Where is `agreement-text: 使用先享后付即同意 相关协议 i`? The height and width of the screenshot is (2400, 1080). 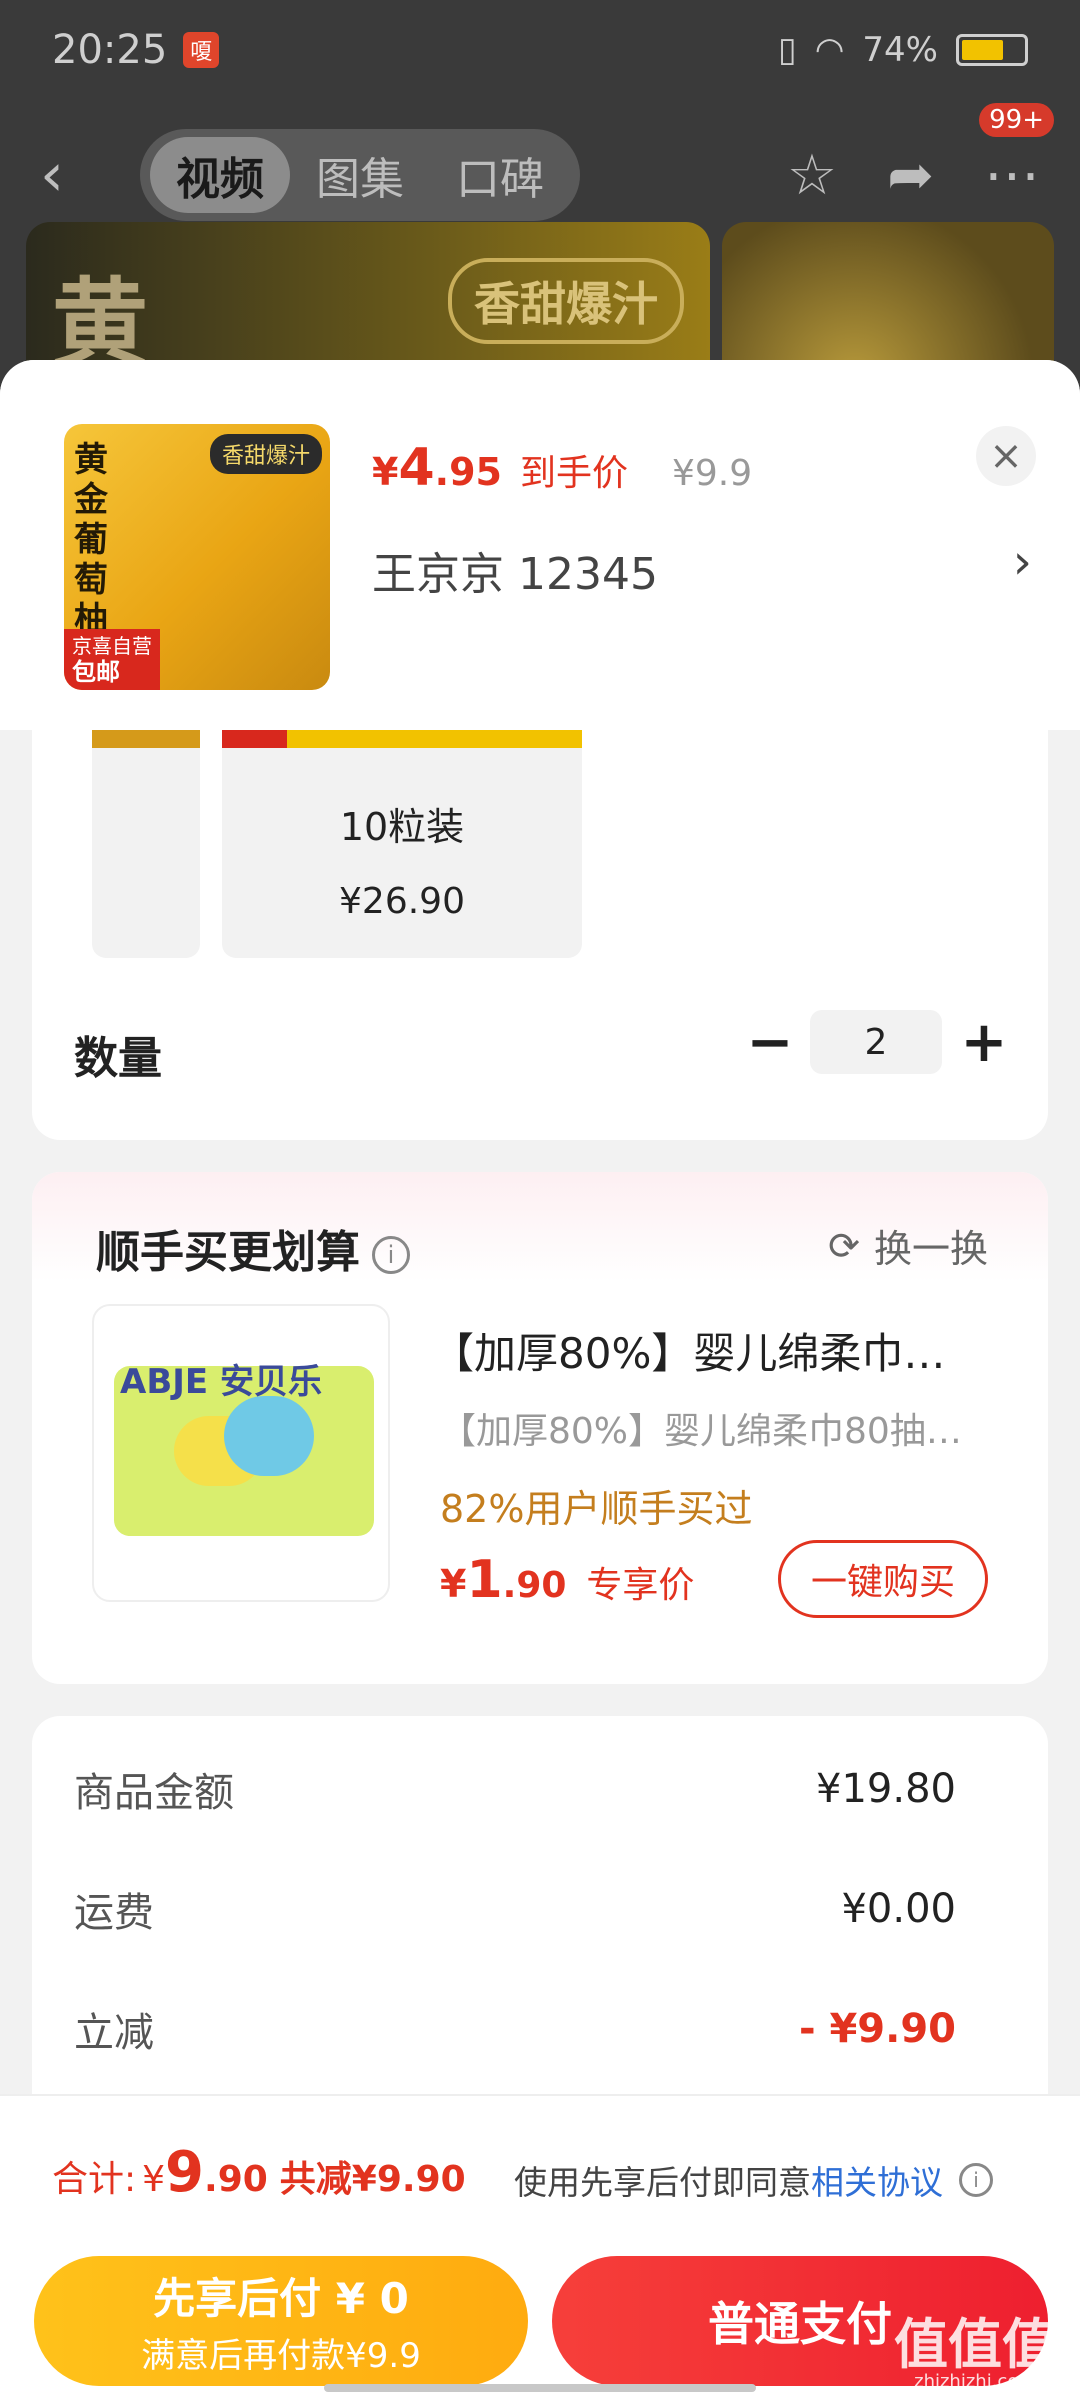 agreement-text: 使用先享后付即同意 相关协议 i is located at coordinates (753, 2180).